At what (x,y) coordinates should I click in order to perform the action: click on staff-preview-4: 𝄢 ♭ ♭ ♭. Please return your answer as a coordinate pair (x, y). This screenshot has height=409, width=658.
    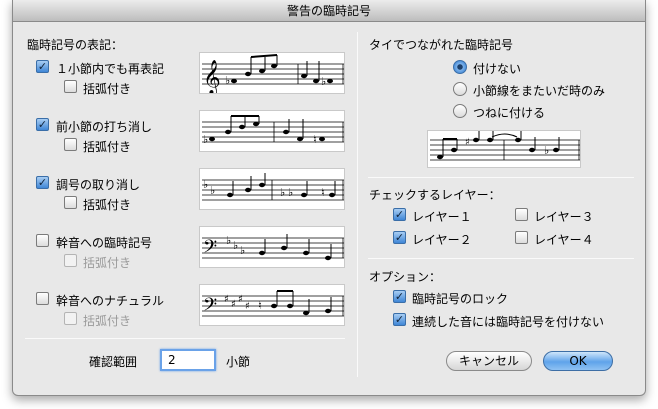
    Looking at the image, I should click on (272, 247).